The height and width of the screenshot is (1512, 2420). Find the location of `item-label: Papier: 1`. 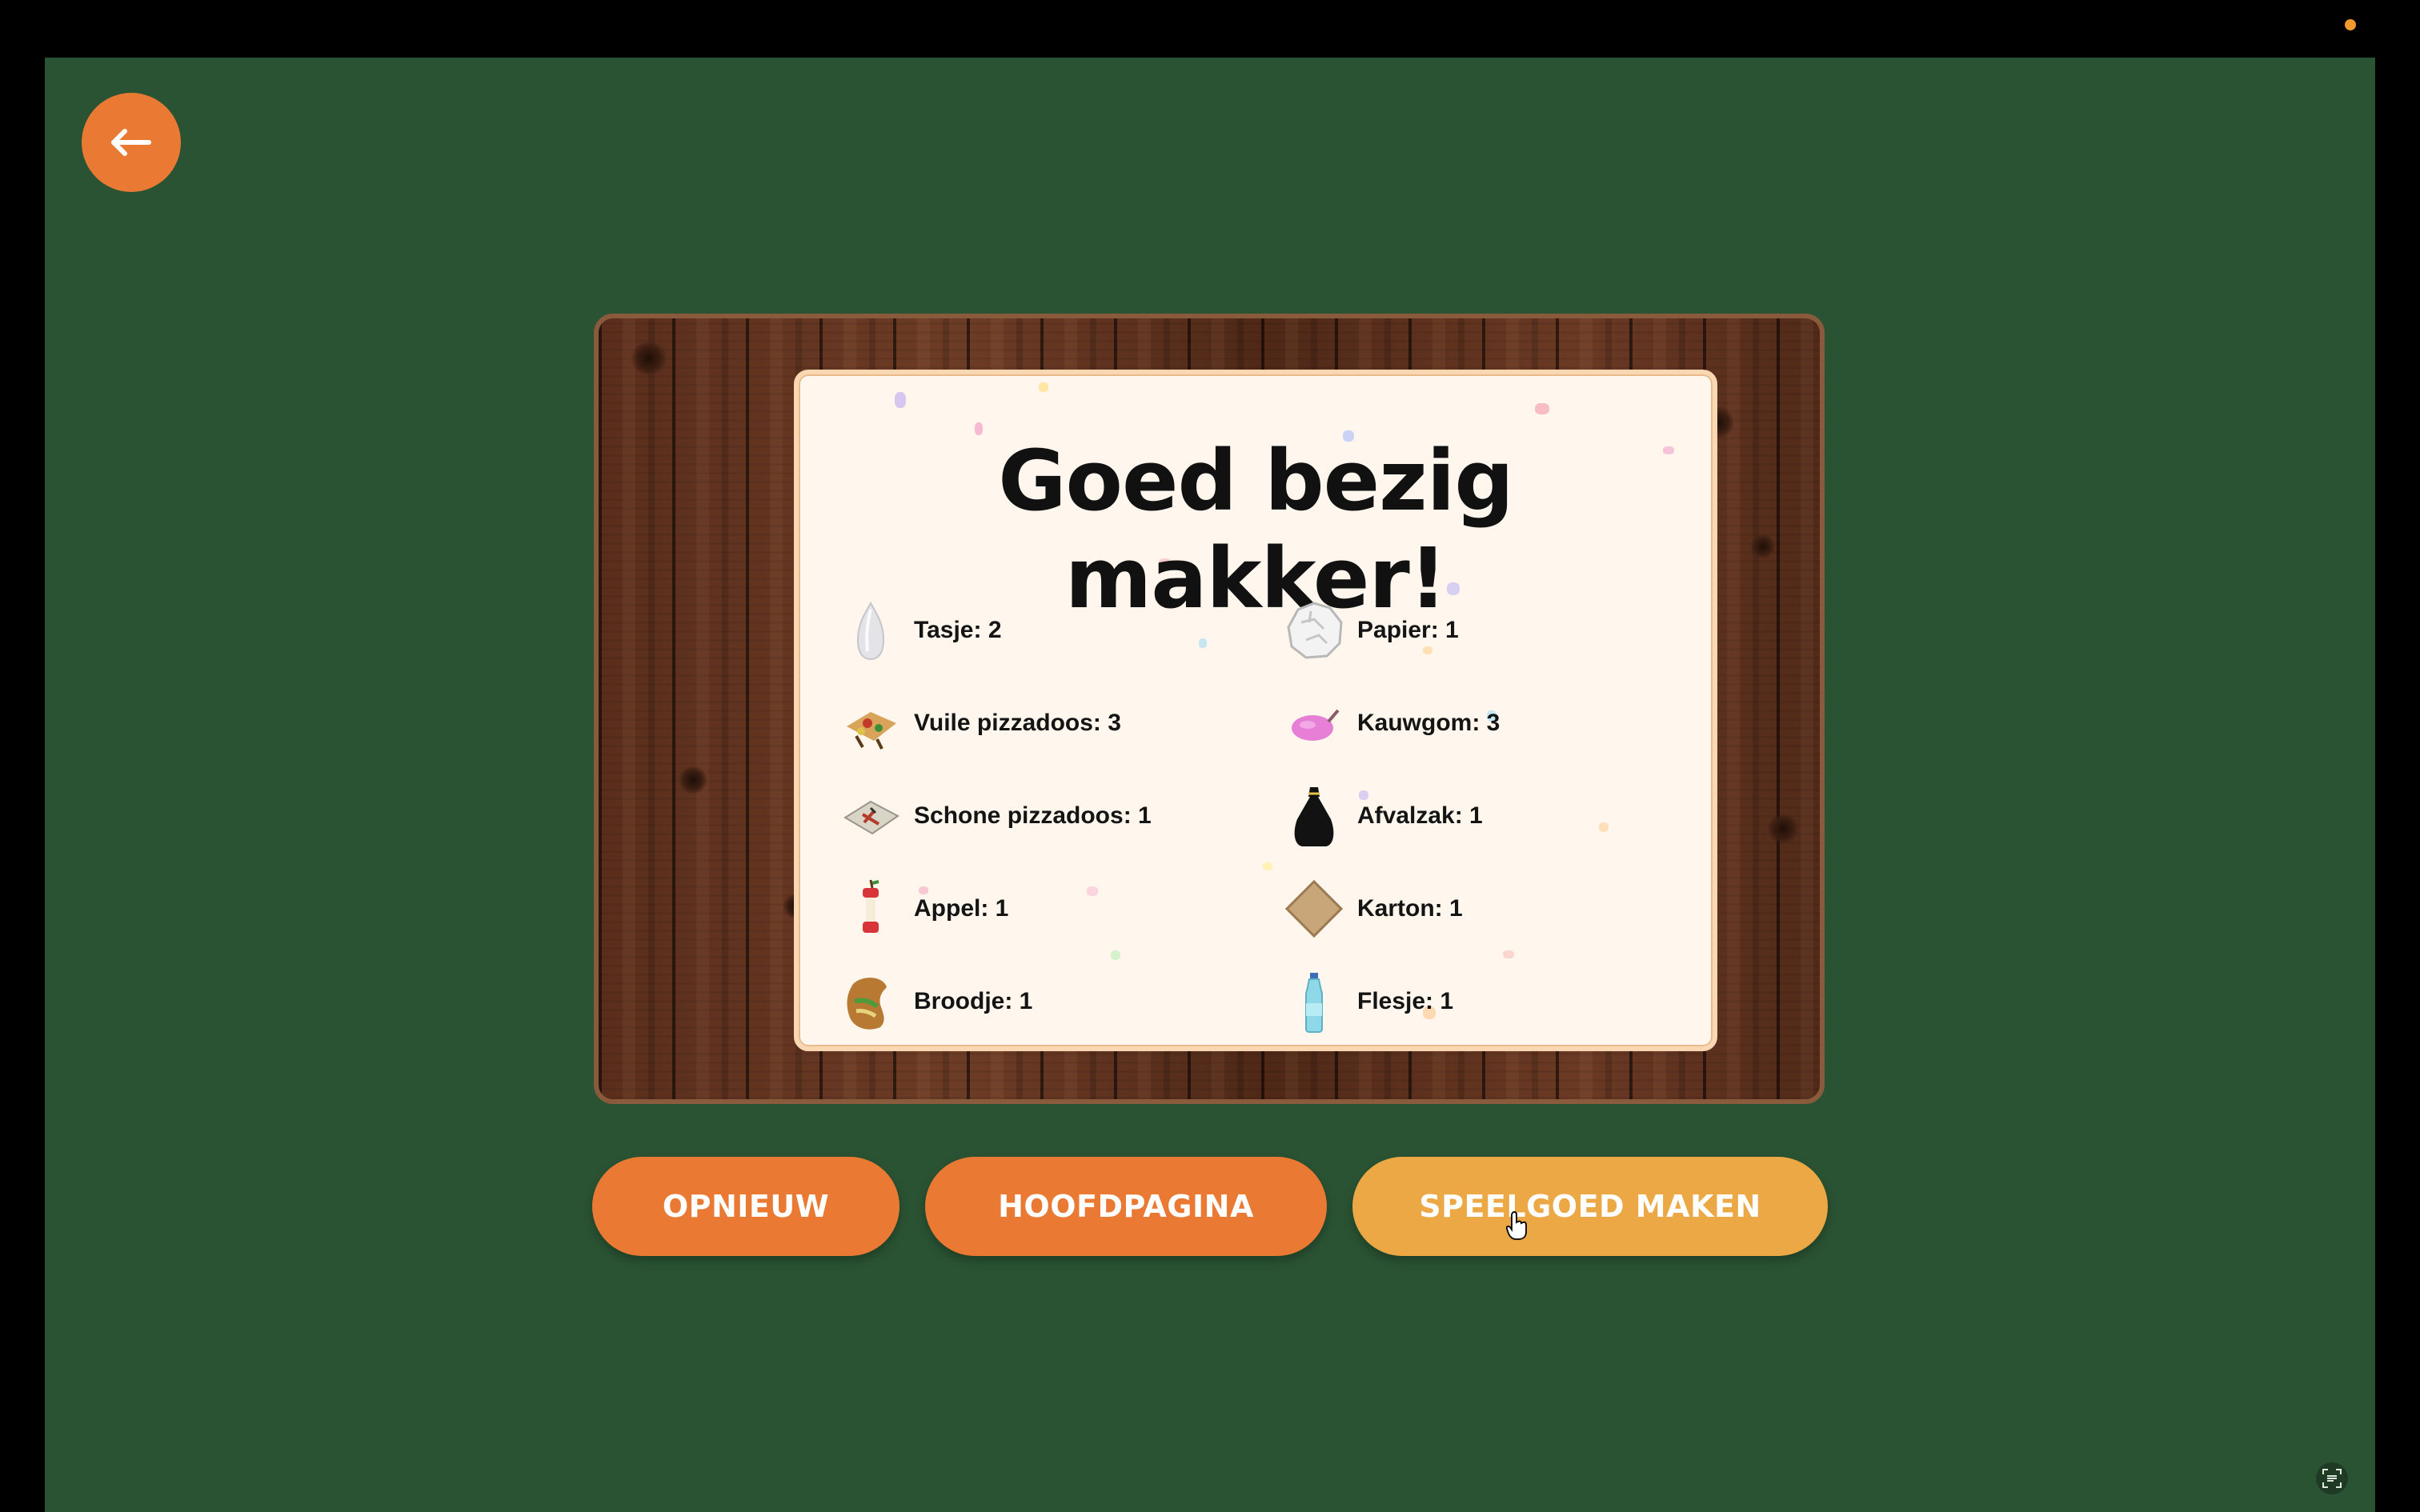

item-label: Papier: 1 is located at coordinates (1408, 630).